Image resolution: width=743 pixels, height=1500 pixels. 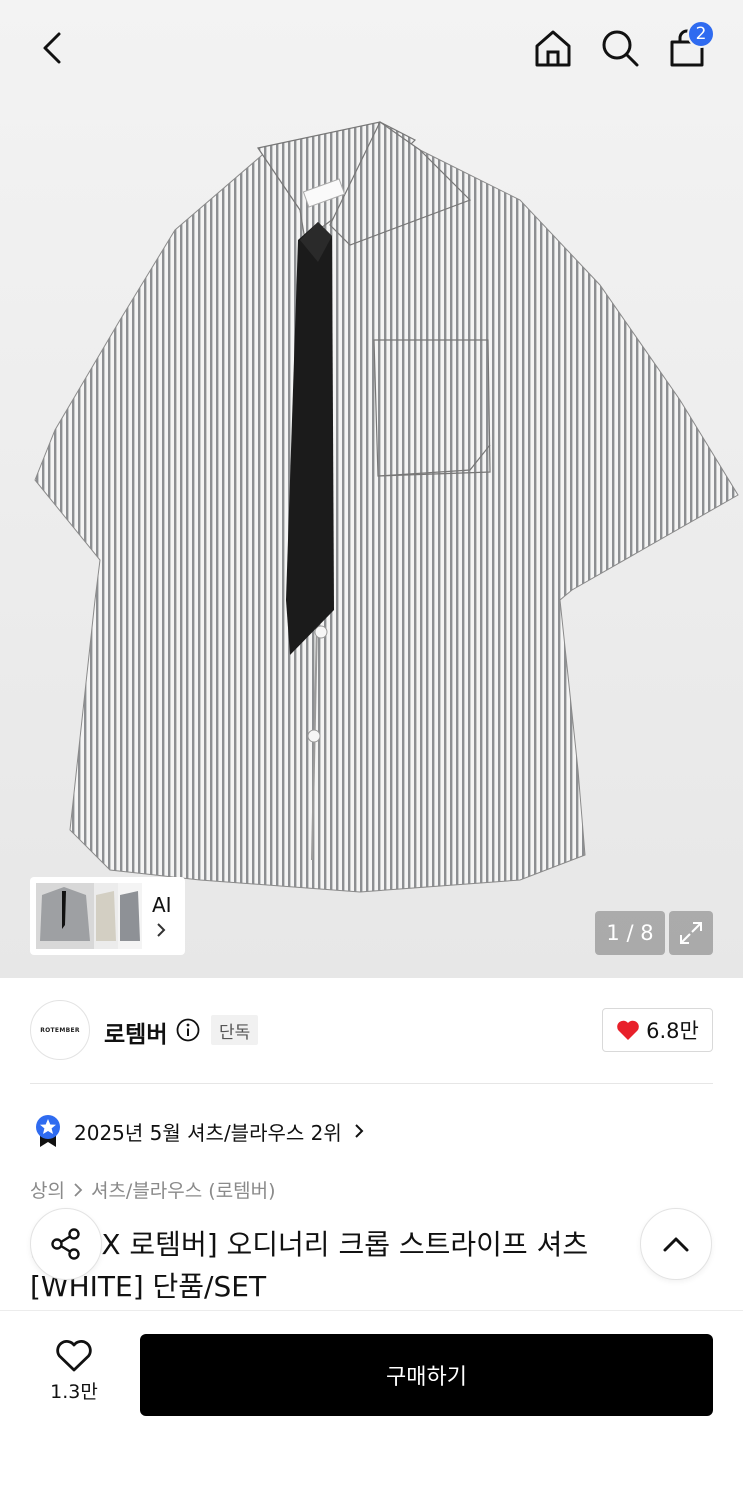 I want to click on chevron-left-icon, so click(x=52, y=48).